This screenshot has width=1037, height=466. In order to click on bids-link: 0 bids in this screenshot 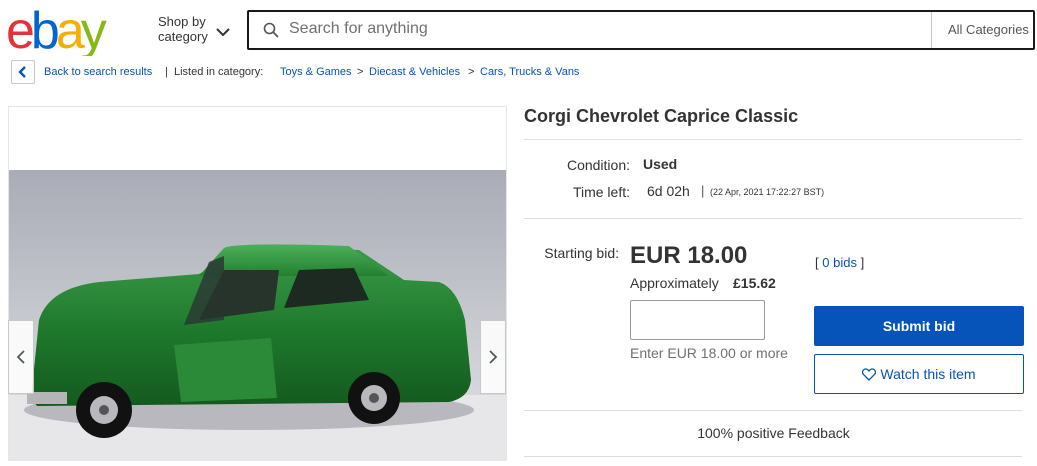, I will do `click(839, 262)`.